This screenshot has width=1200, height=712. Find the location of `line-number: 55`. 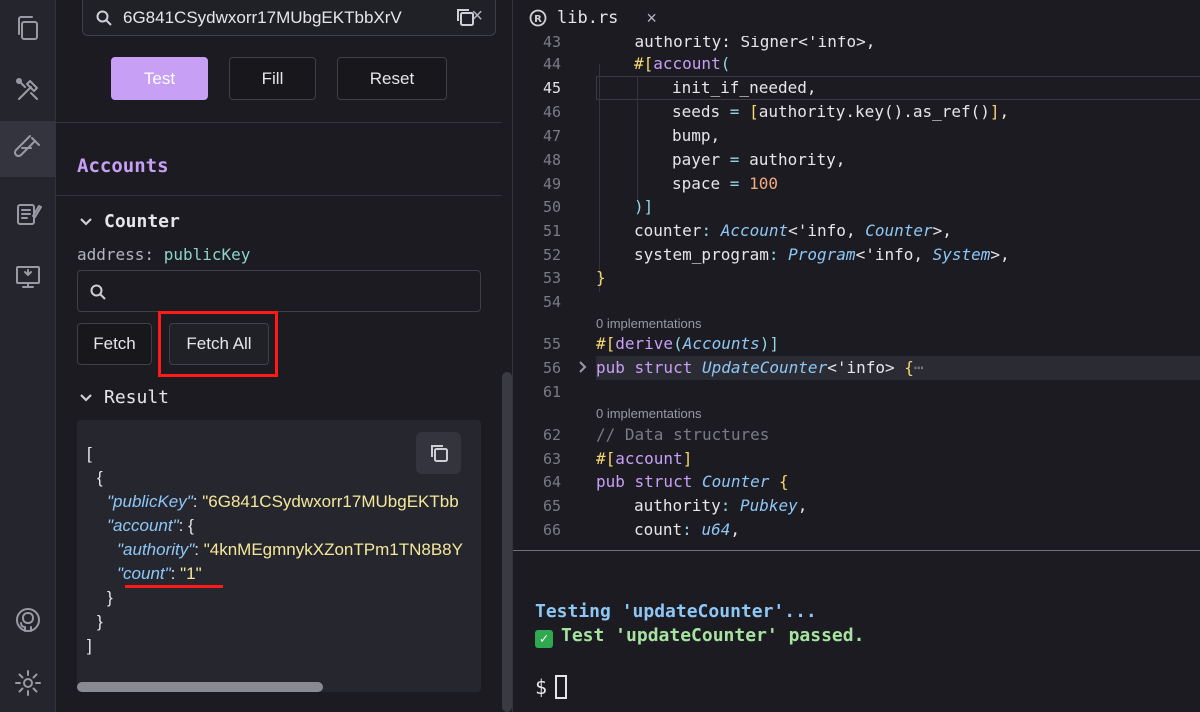

line-number: 55 is located at coordinates (551, 344).